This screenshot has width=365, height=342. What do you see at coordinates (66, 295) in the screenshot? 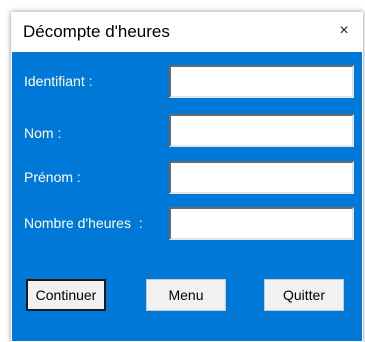
I see `continue-button: Continuer` at bounding box center [66, 295].